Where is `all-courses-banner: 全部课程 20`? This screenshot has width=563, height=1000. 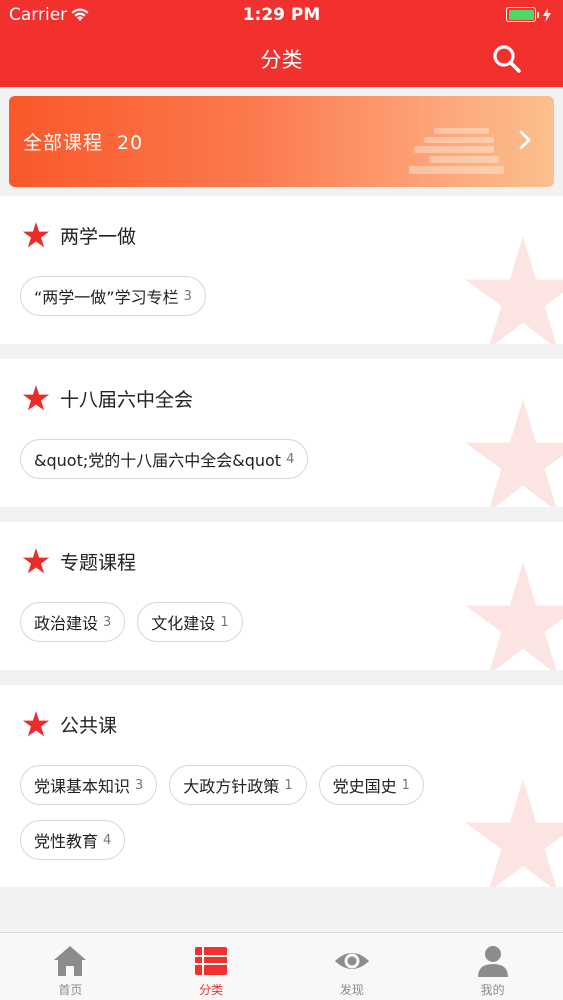
all-courses-banner: 全部课程 20 is located at coordinates (281, 141).